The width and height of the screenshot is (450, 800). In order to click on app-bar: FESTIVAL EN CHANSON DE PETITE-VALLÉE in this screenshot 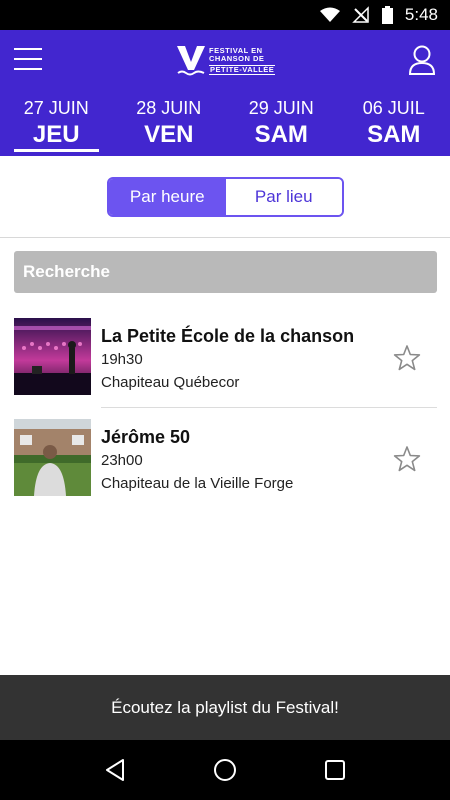, I will do `click(225, 60)`.